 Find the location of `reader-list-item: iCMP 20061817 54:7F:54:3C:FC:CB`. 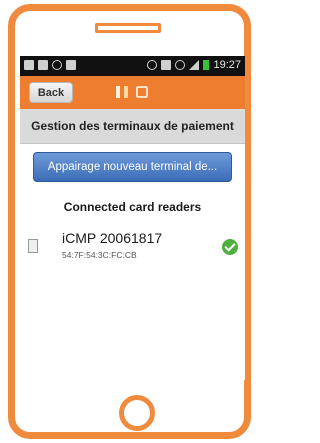

reader-list-item: iCMP 20061817 54:7F:54:3C:FC:CB is located at coordinates (132, 248).